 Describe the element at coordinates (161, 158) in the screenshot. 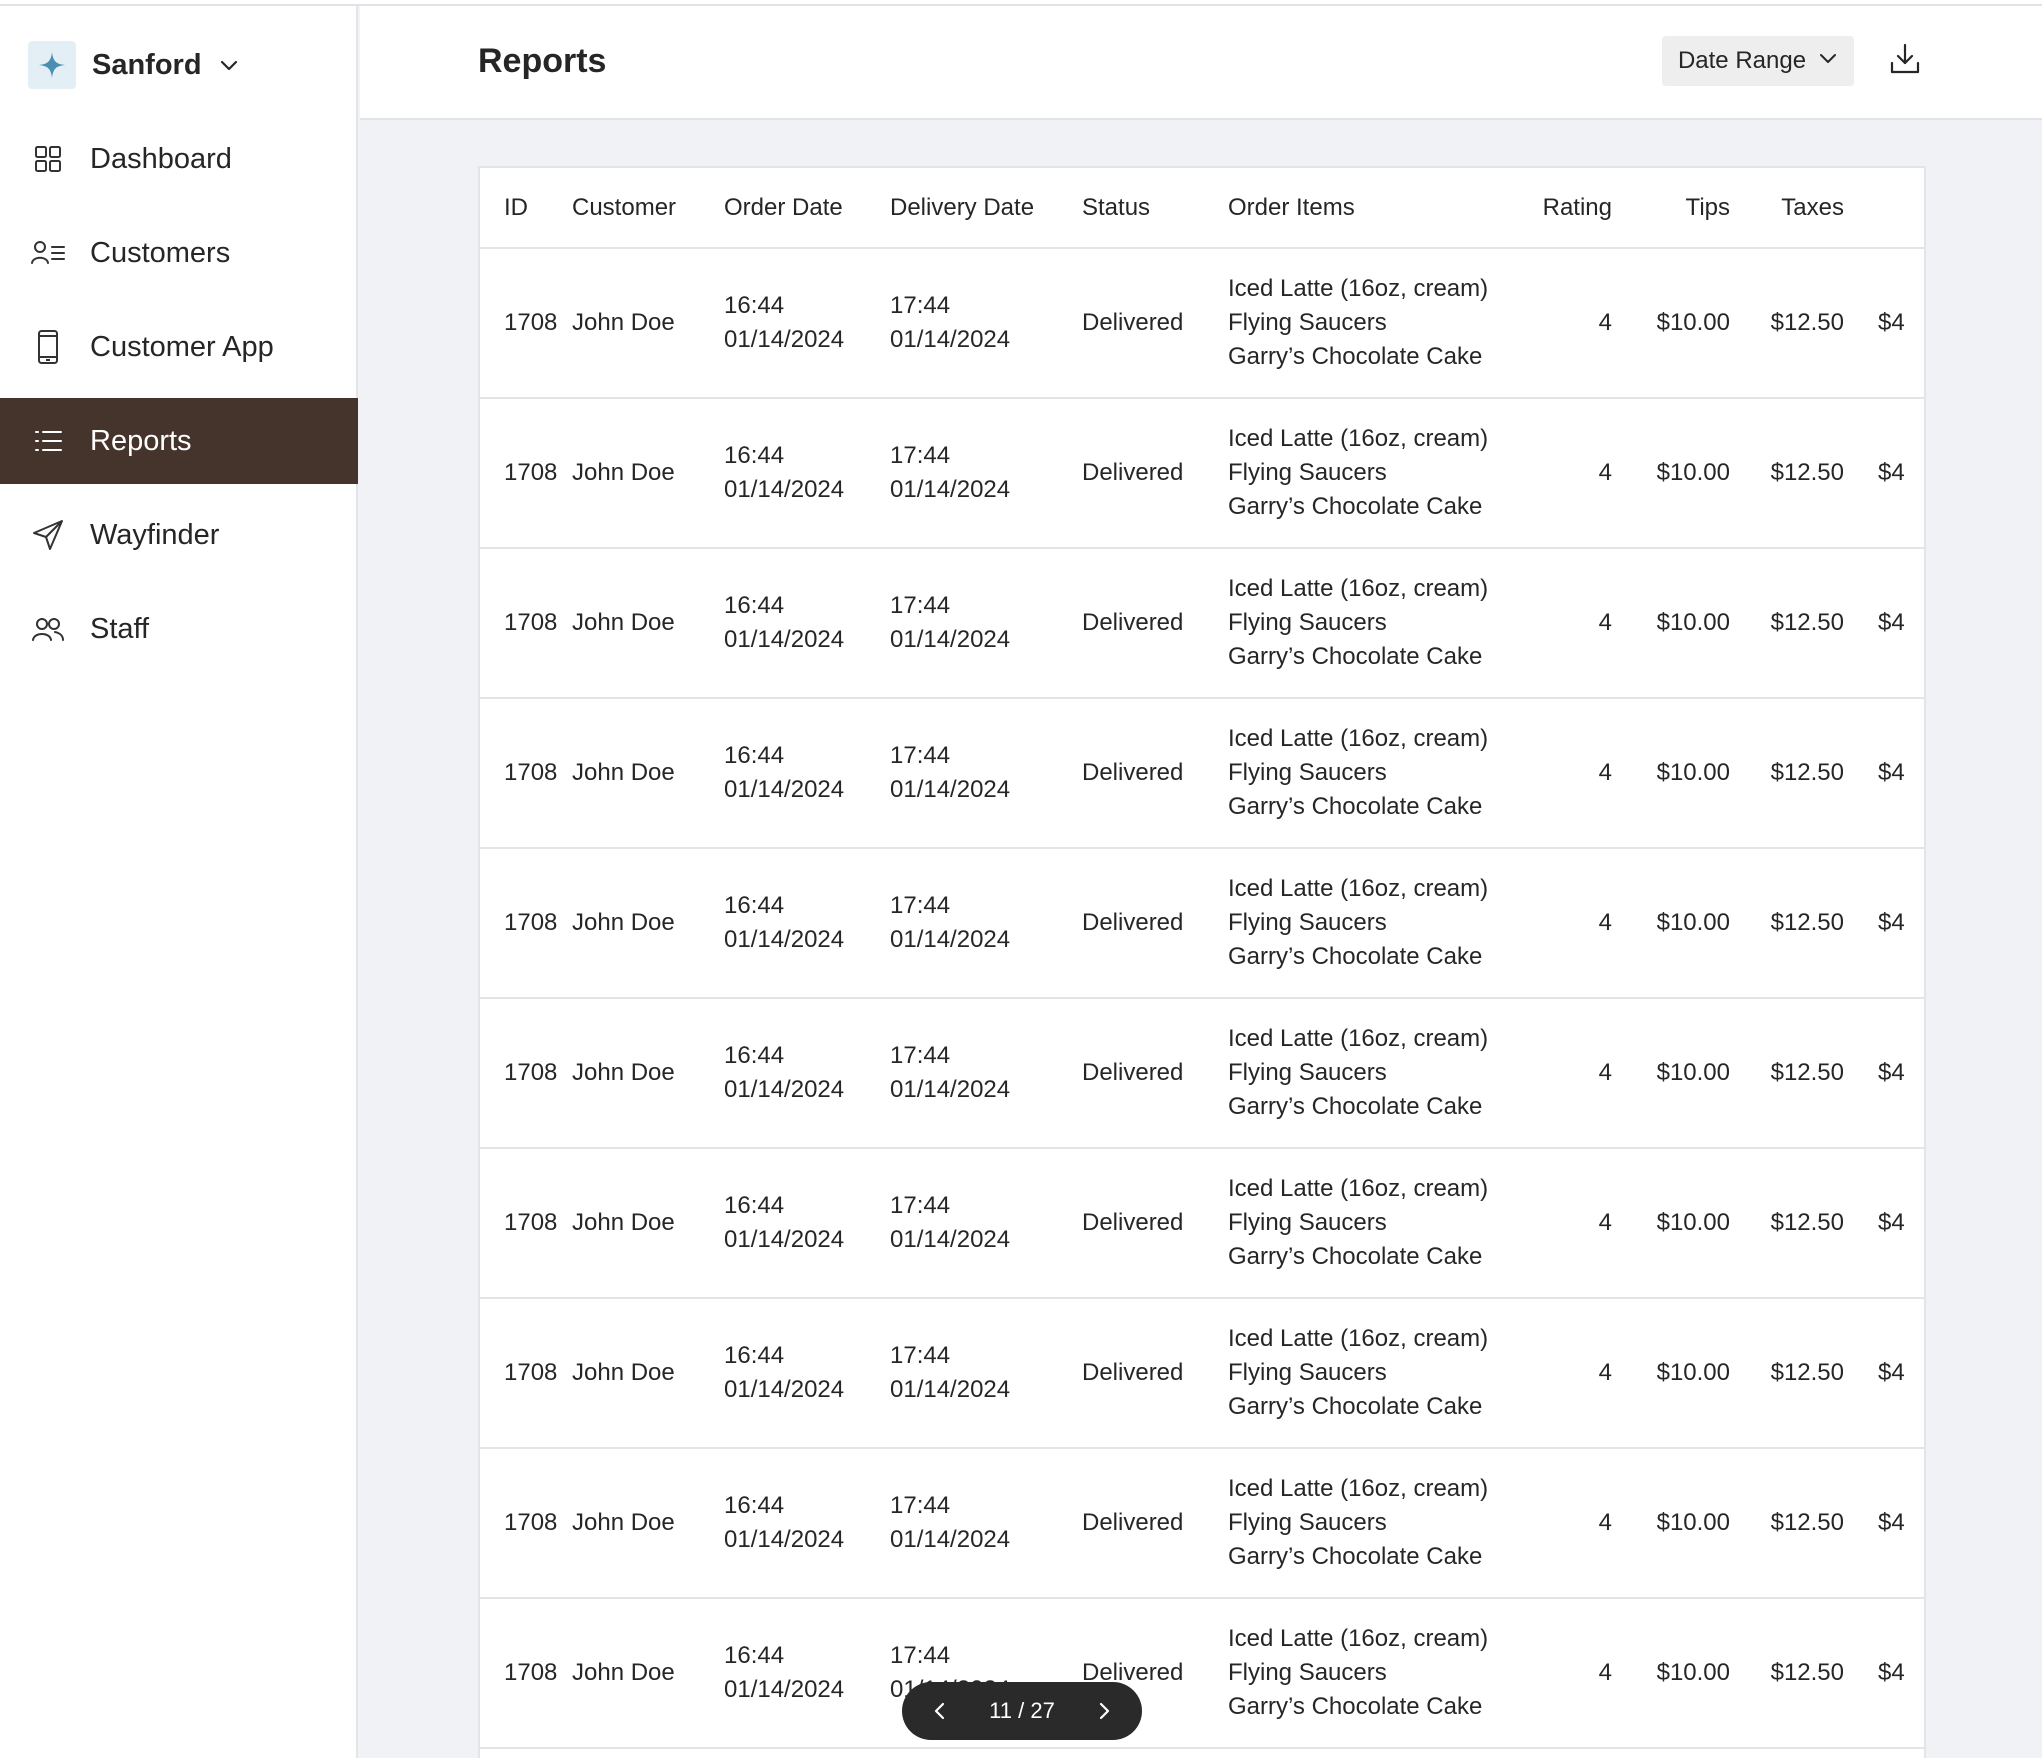

I see `sidebar-item-label: Dashboard` at that location.